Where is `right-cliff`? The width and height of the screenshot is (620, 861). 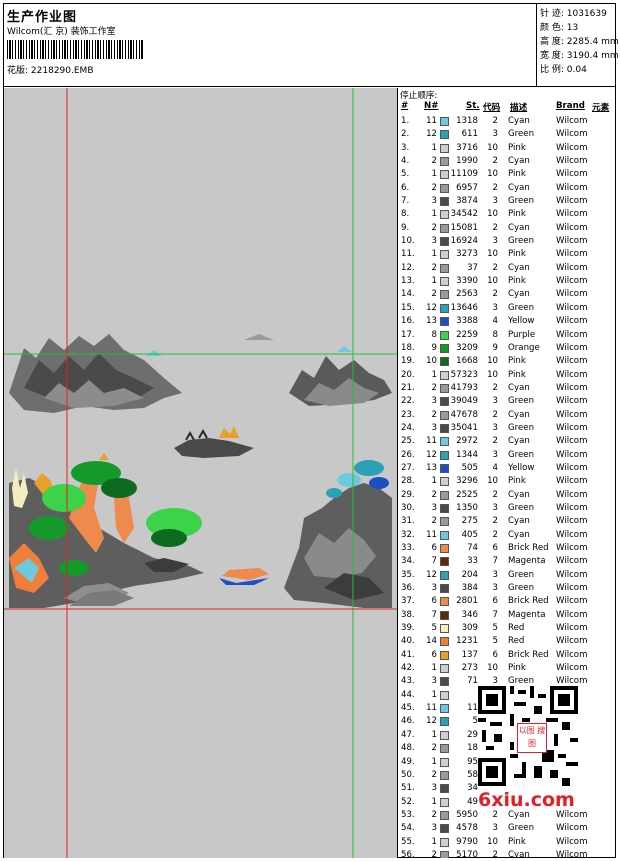 right-cliff is located at coordinates (338, 534).